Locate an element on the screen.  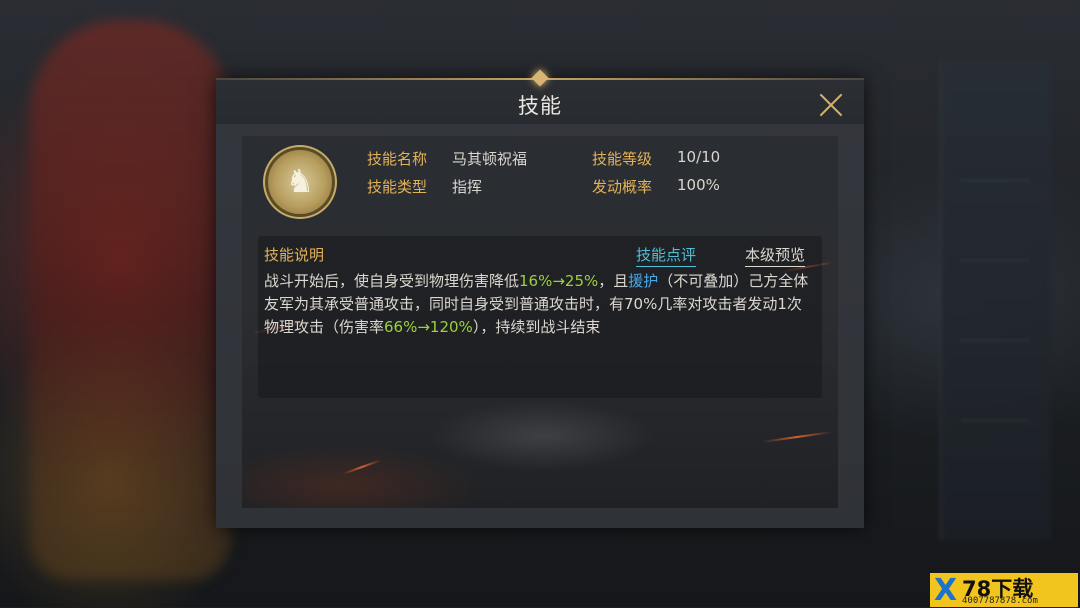
level-preview-link: 本级预览 is located at coordinates (775, 255).